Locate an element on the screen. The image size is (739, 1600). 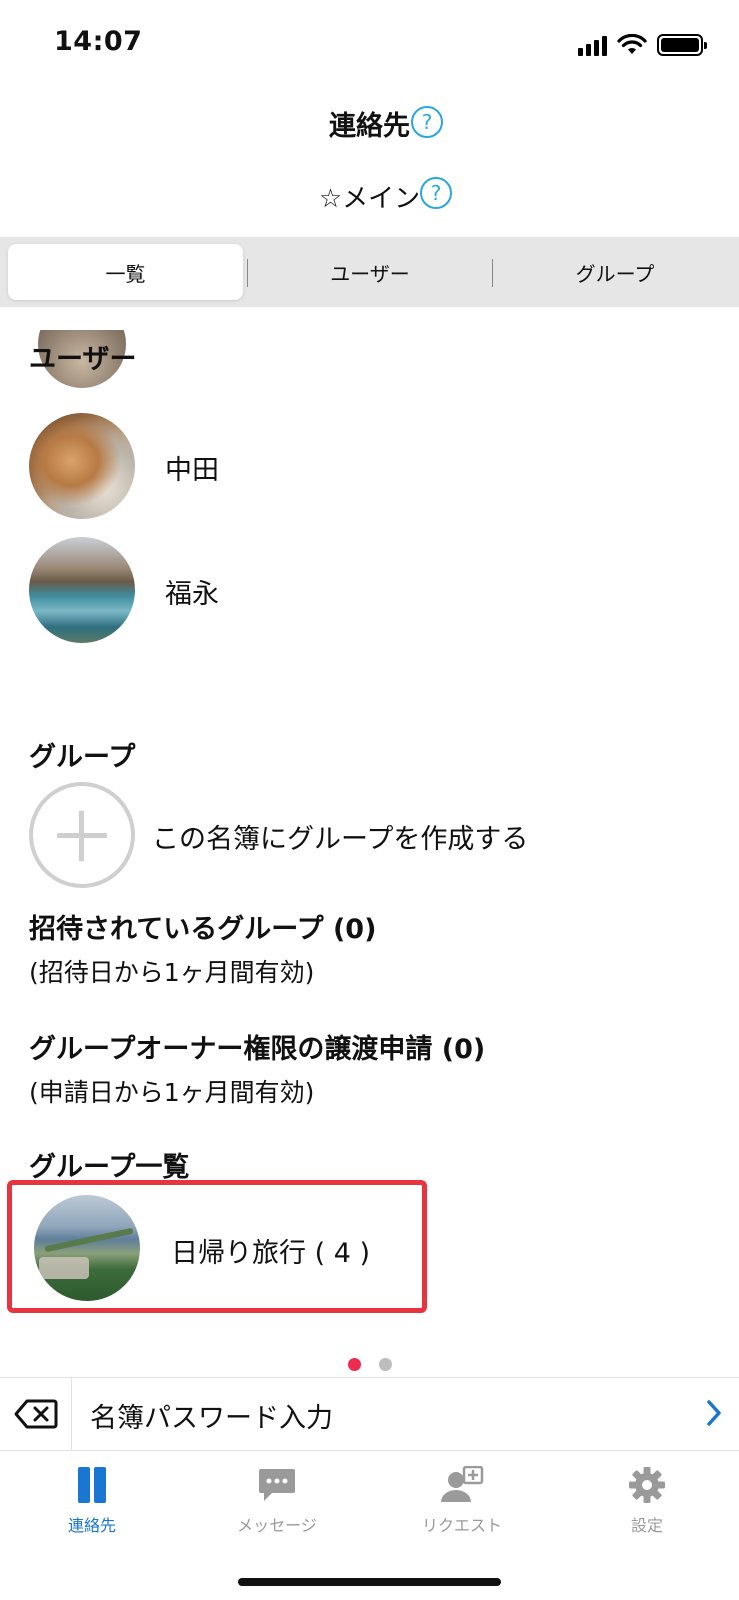
help-icon: ? is located at coordinates (427, 122).